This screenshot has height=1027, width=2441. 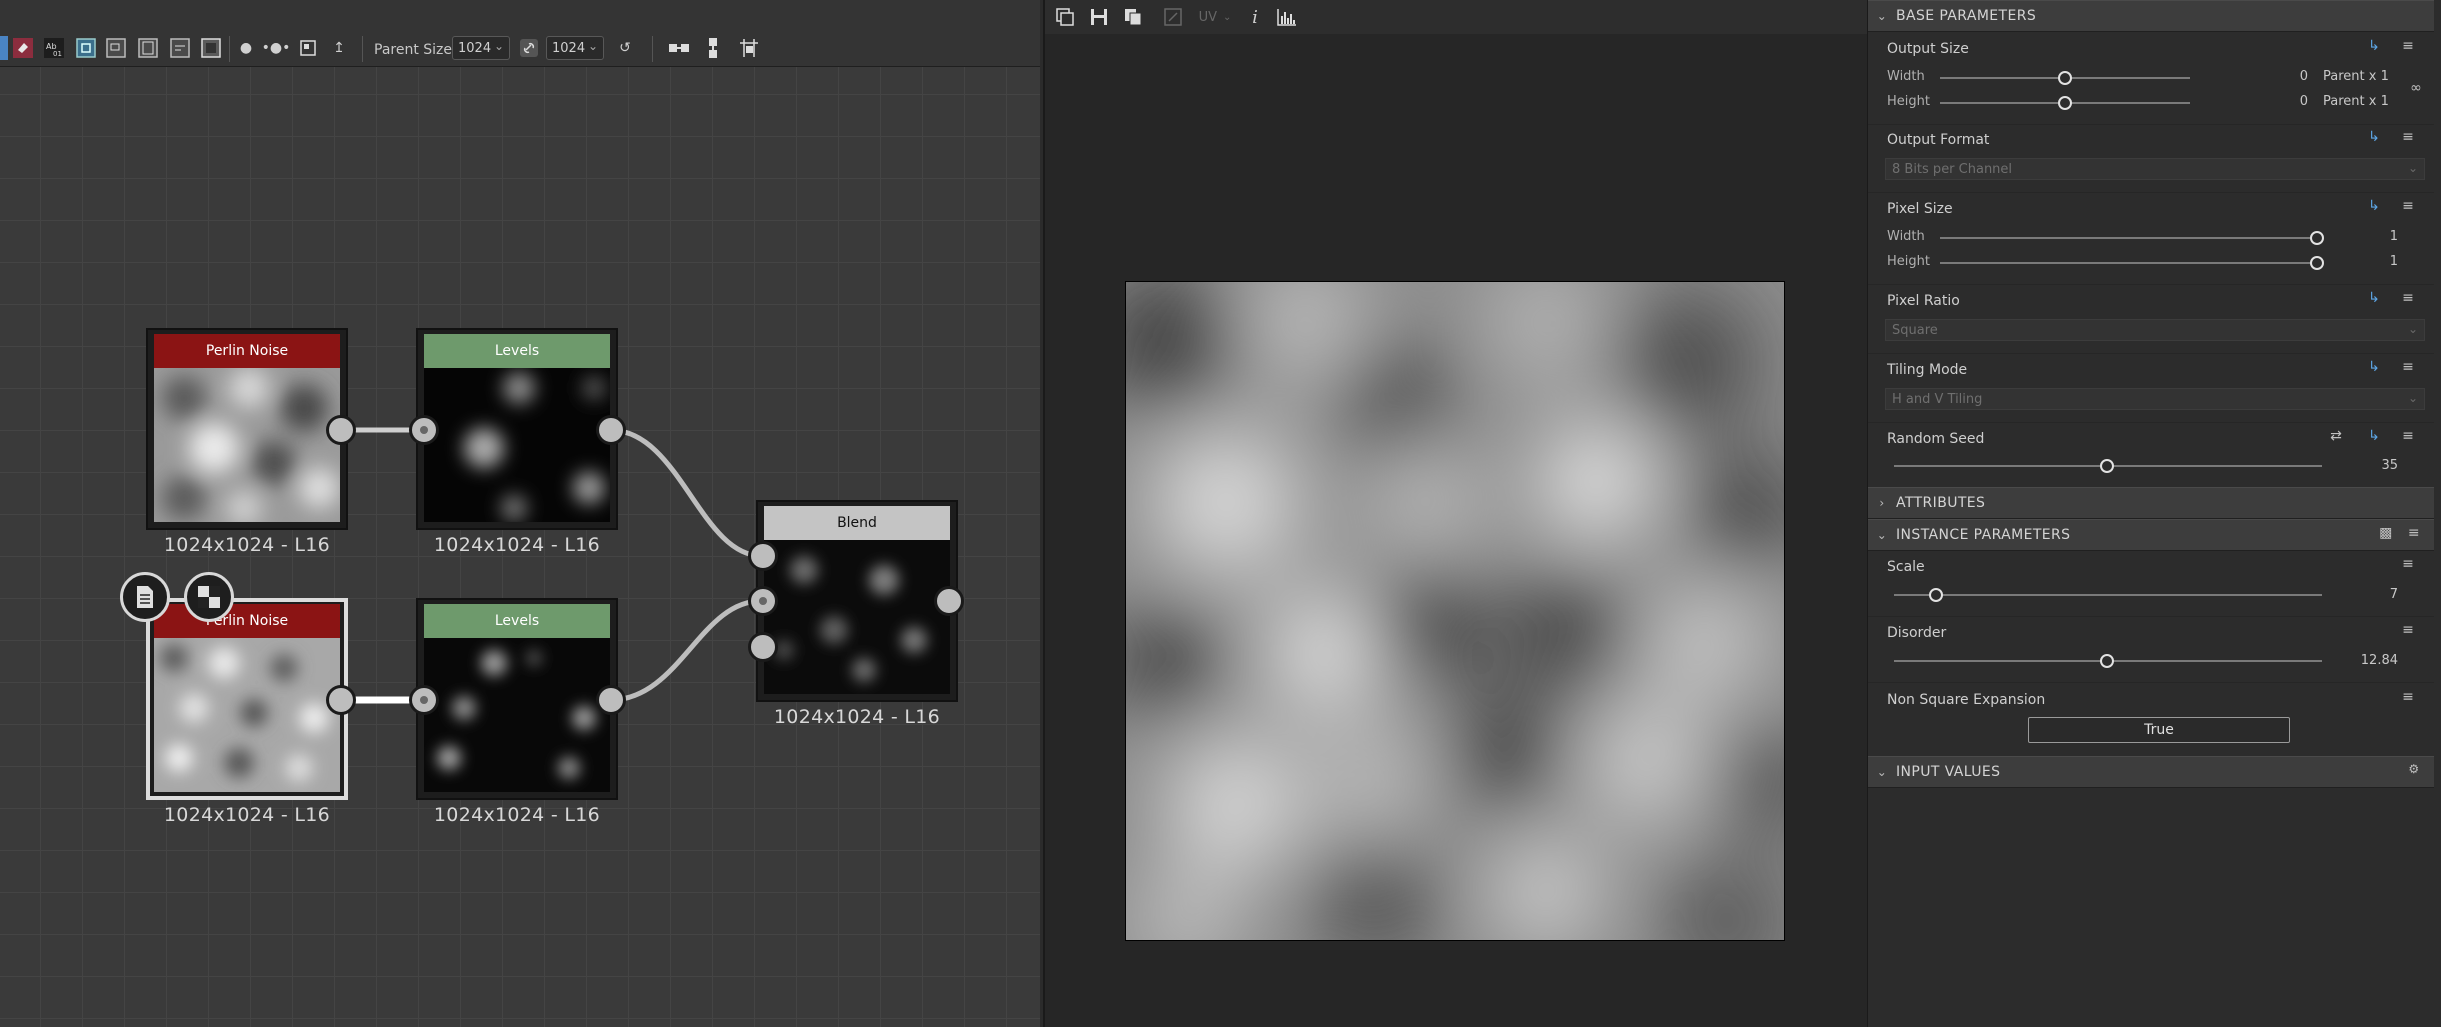 I want to click on info-label: i, so click(x=1255, y=17).